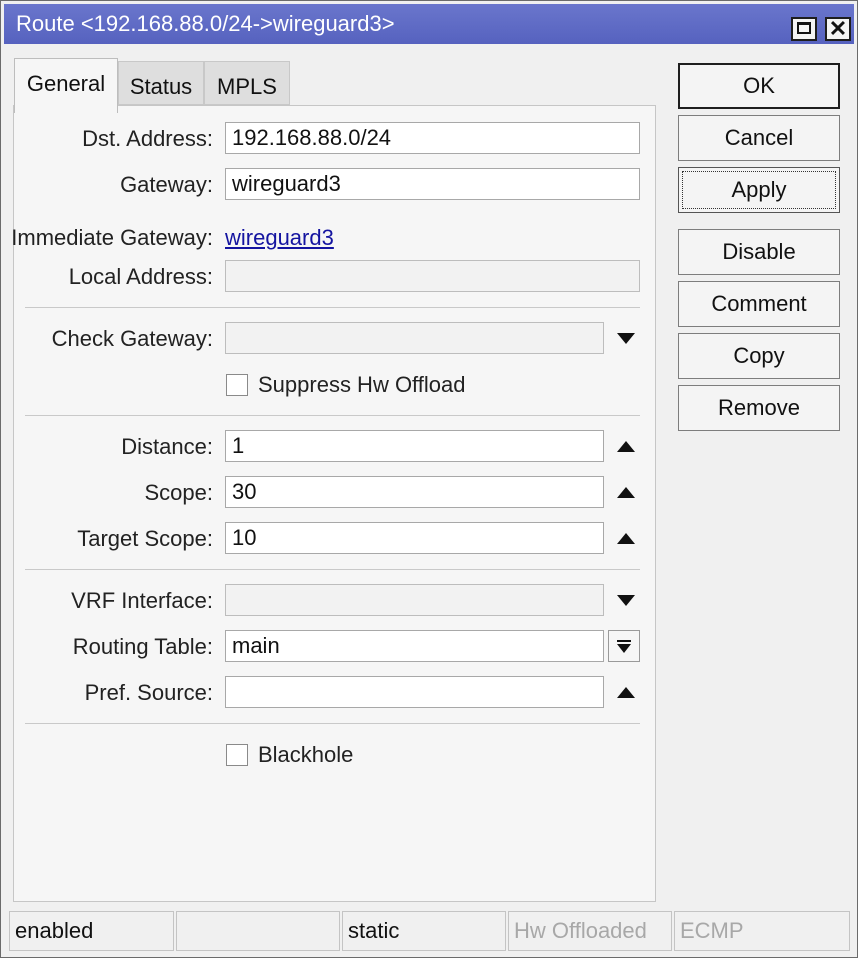 The image size is (858, 958). Describe the element at coordinates (626, 446) in the screenshot. I see `distance-collapse-icon` at that location.